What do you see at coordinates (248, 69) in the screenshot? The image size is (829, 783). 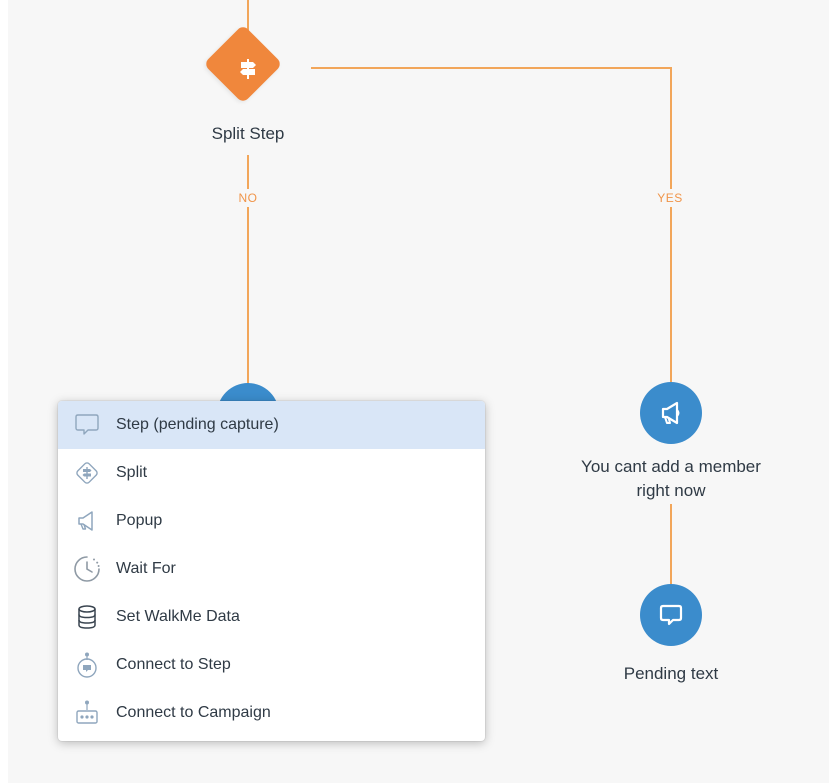 I see `signpost-icon` at bounding box center [248, 69].